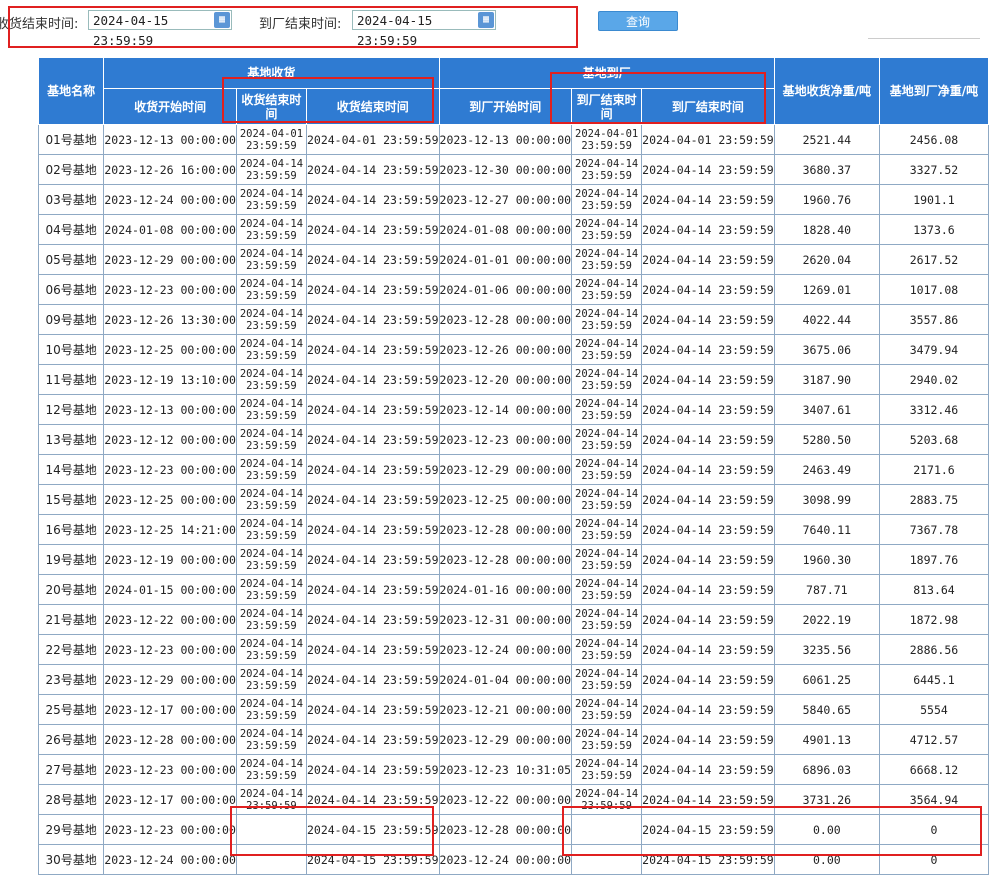  I want to click on cell-receipt-start: 2024-01-15 00:00:00, so click(170, 589).